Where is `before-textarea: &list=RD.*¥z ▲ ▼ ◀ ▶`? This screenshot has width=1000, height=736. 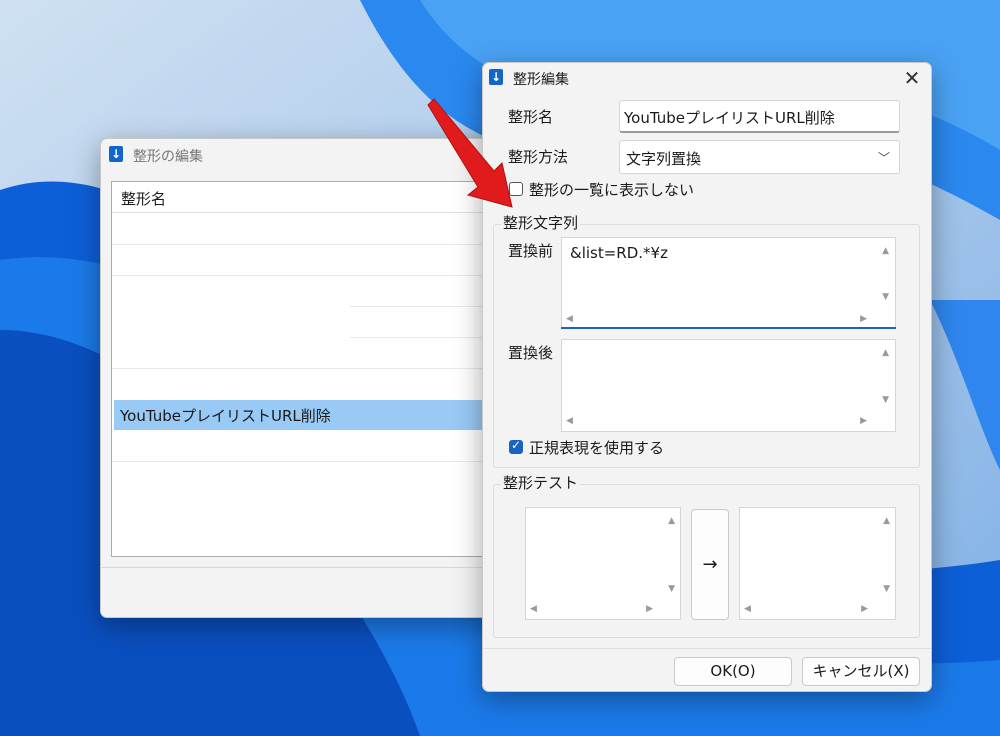
before-textarea: &list=RD.*¥z ▲ ▼ ◀ ▶ is located at coordinates (728, 283).